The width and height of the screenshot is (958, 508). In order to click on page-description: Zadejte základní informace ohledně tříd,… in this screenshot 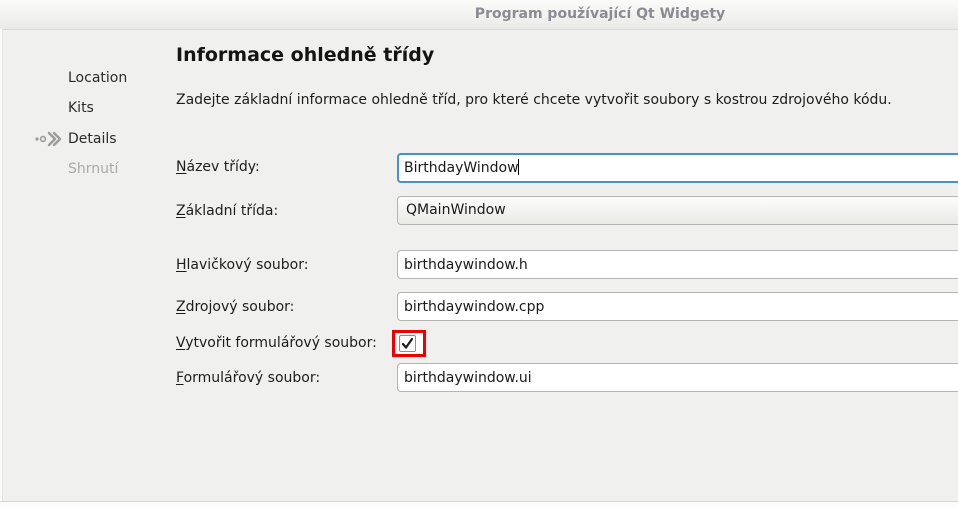, I will do `click(534, 100)`.